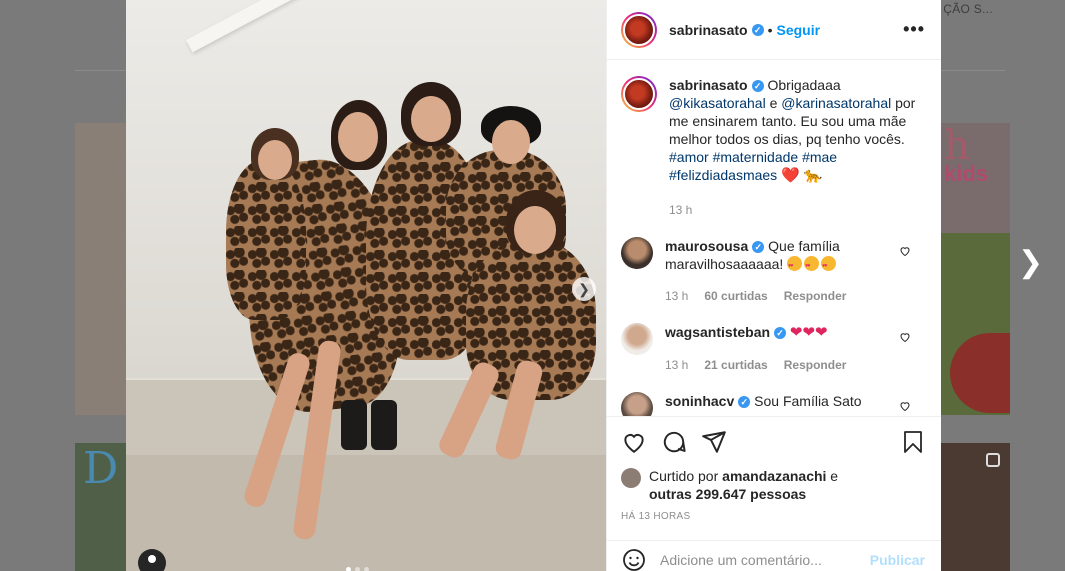  What do you see at coordinates (802, 175) in the screenshot?
I see `caption-emoji: ❤️ 🐆` at bounding box center [802, 175].